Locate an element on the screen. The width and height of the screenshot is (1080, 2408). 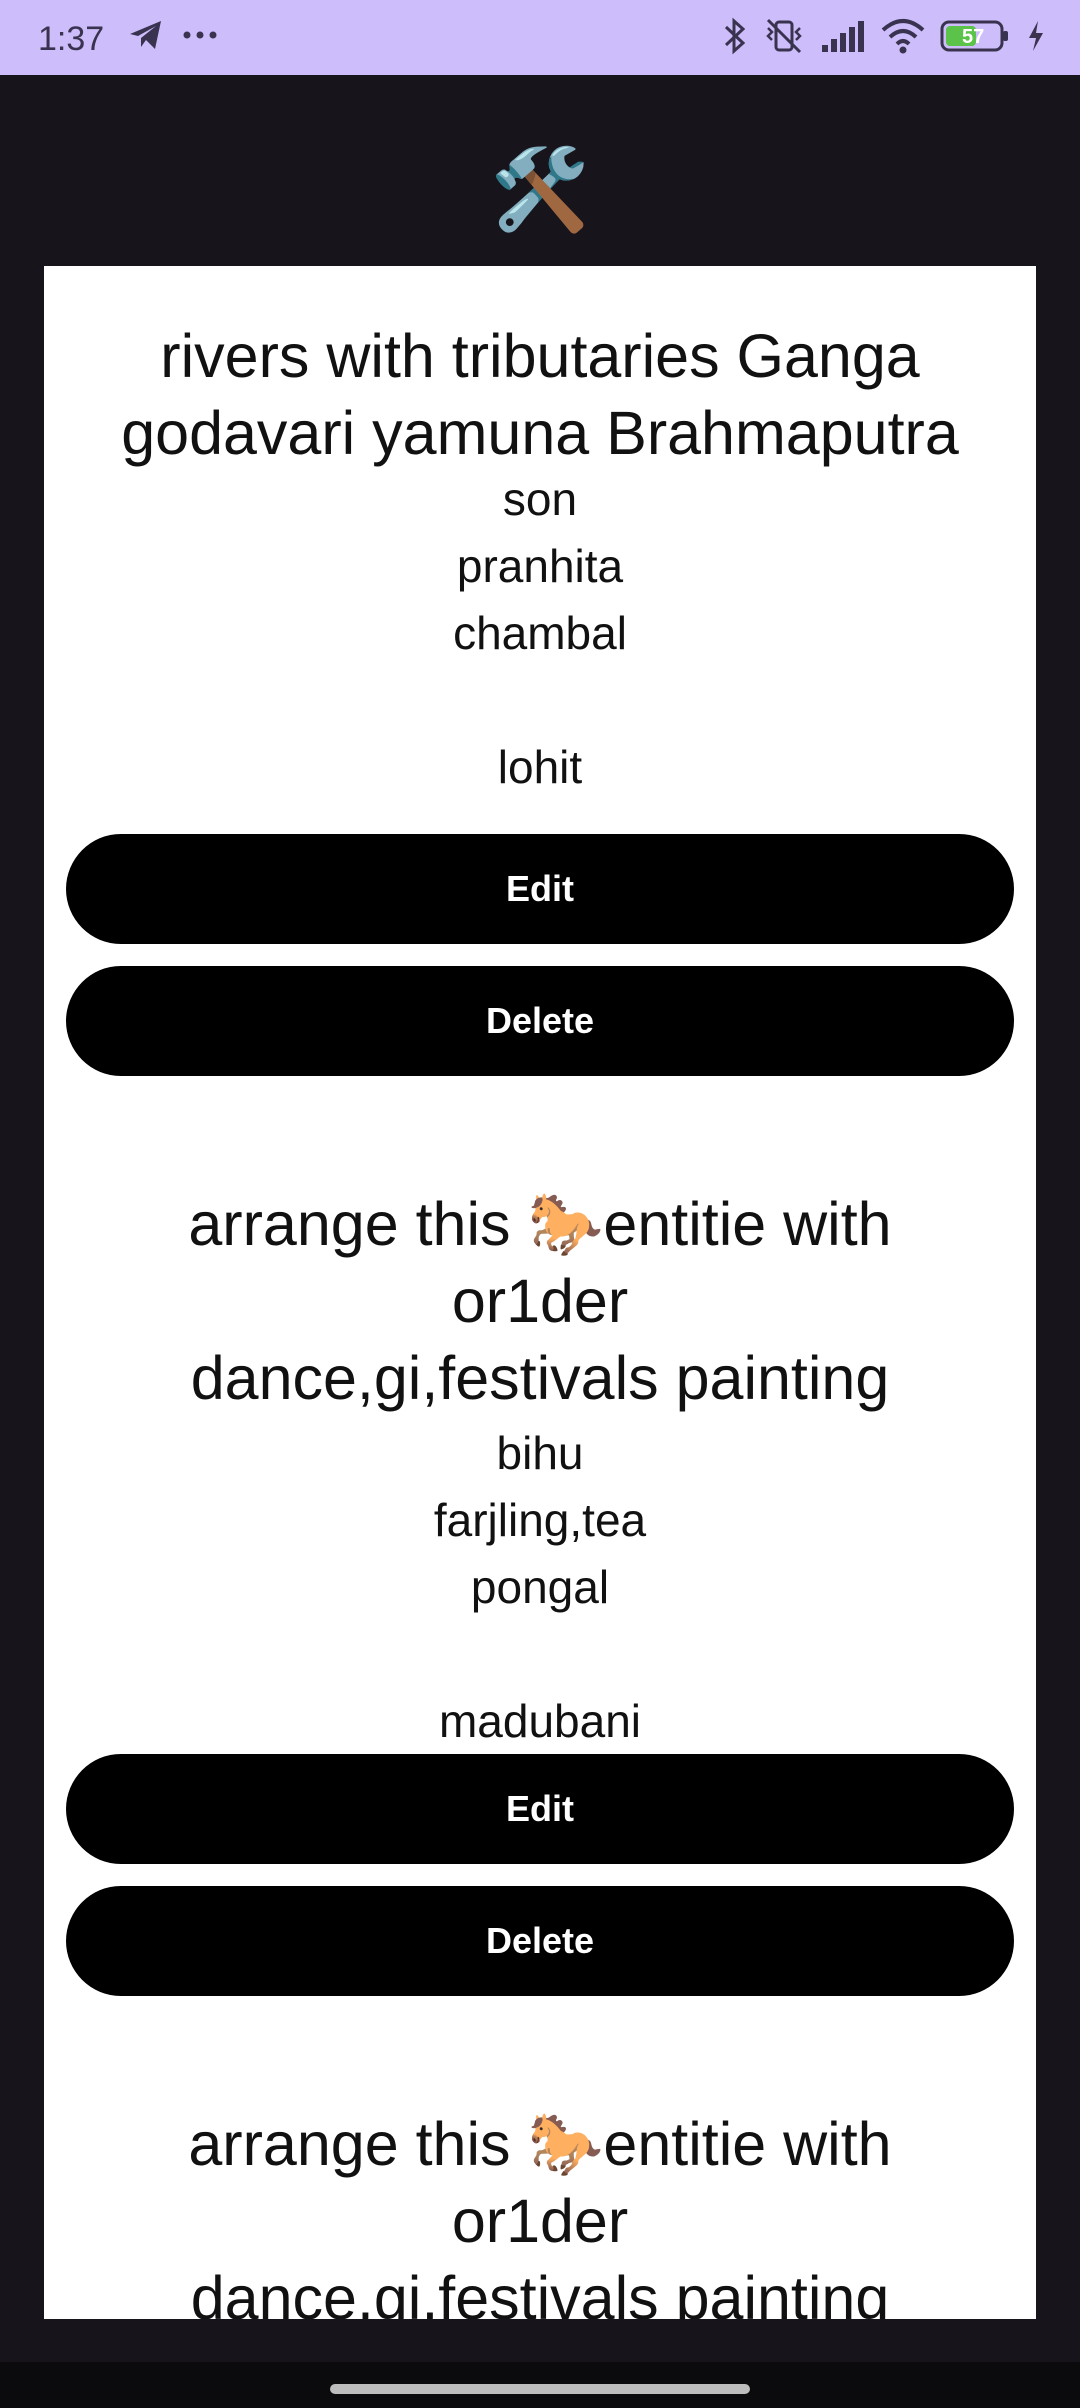
status-time: 1:37 is located at coordinates (71, 39).